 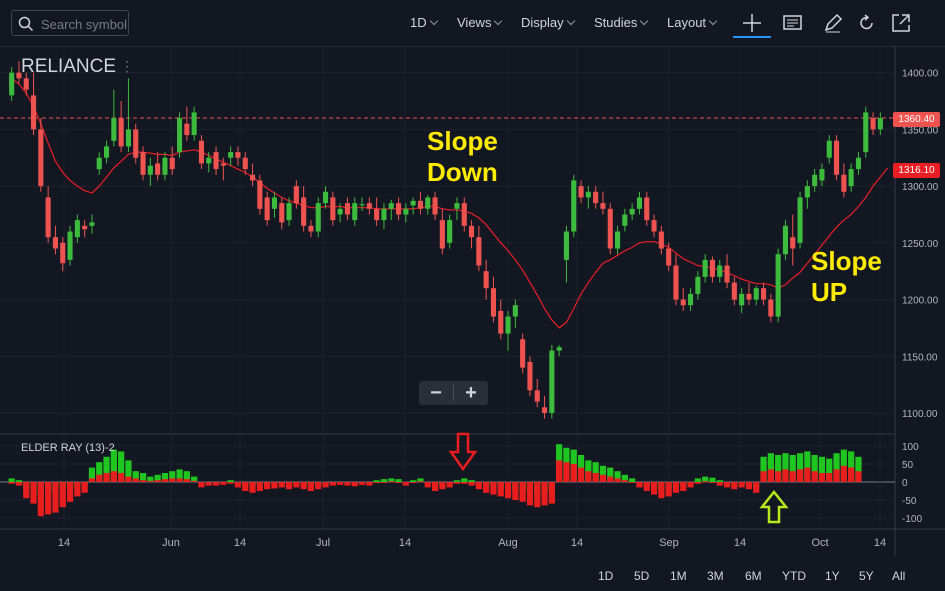 What do you see at coordinates (68, 67) in the screenshot?
I see `symbol-title: RELIANCE` at bounding box center [68, 67].